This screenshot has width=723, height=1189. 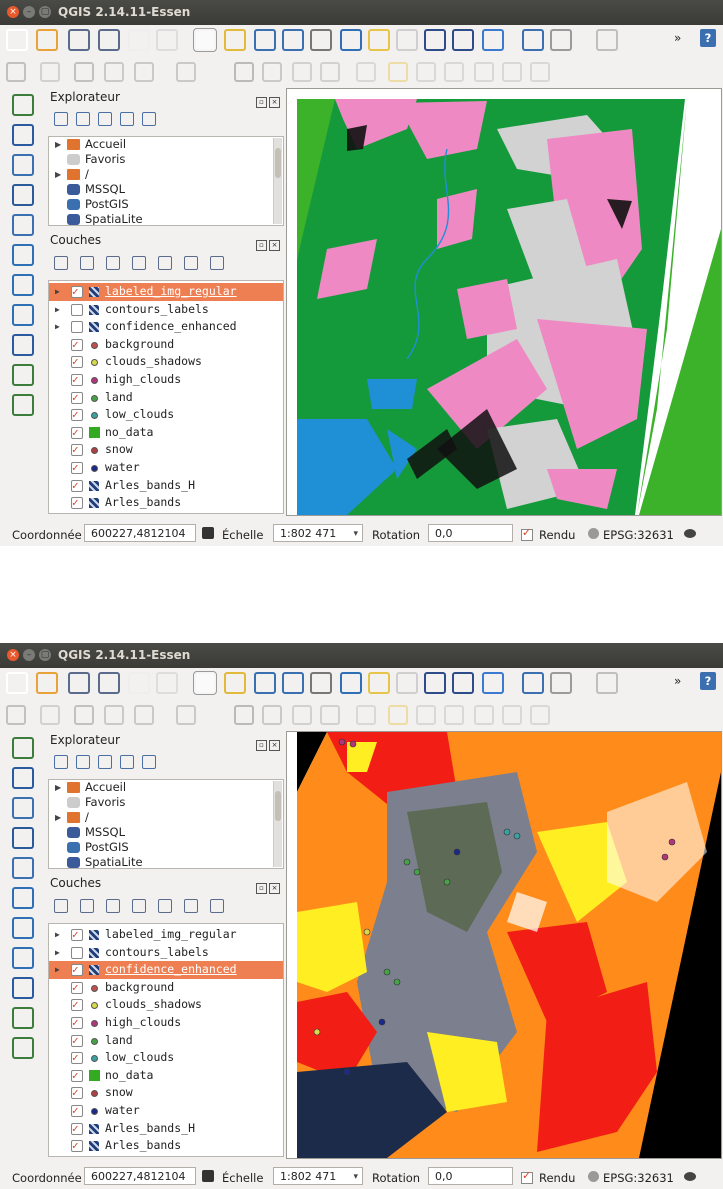 I want to click on add-vector-layer-icon, so click(x=23, y=105).